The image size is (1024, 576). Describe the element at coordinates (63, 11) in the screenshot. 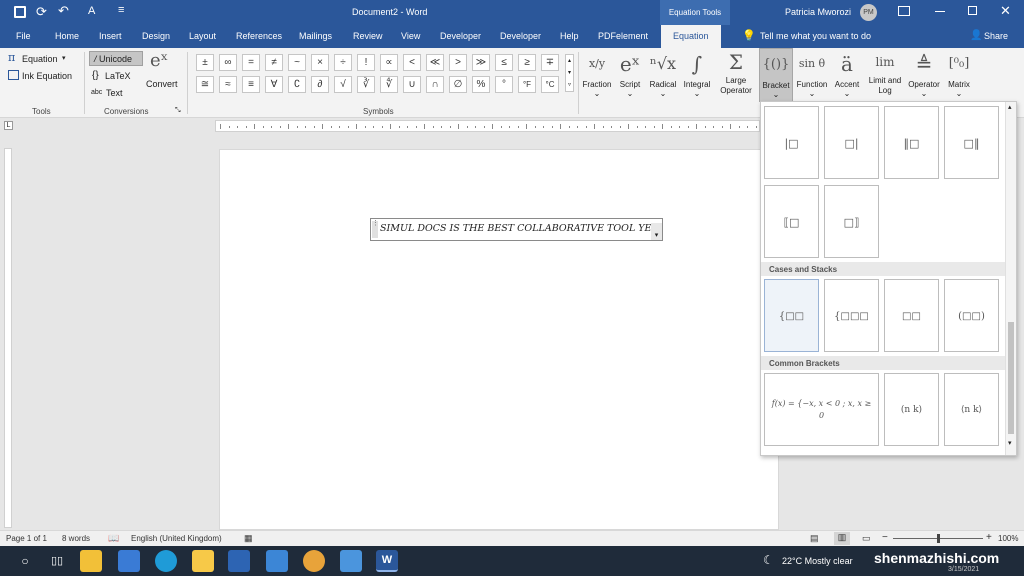

I see `undo-icon: ↶` at that location.